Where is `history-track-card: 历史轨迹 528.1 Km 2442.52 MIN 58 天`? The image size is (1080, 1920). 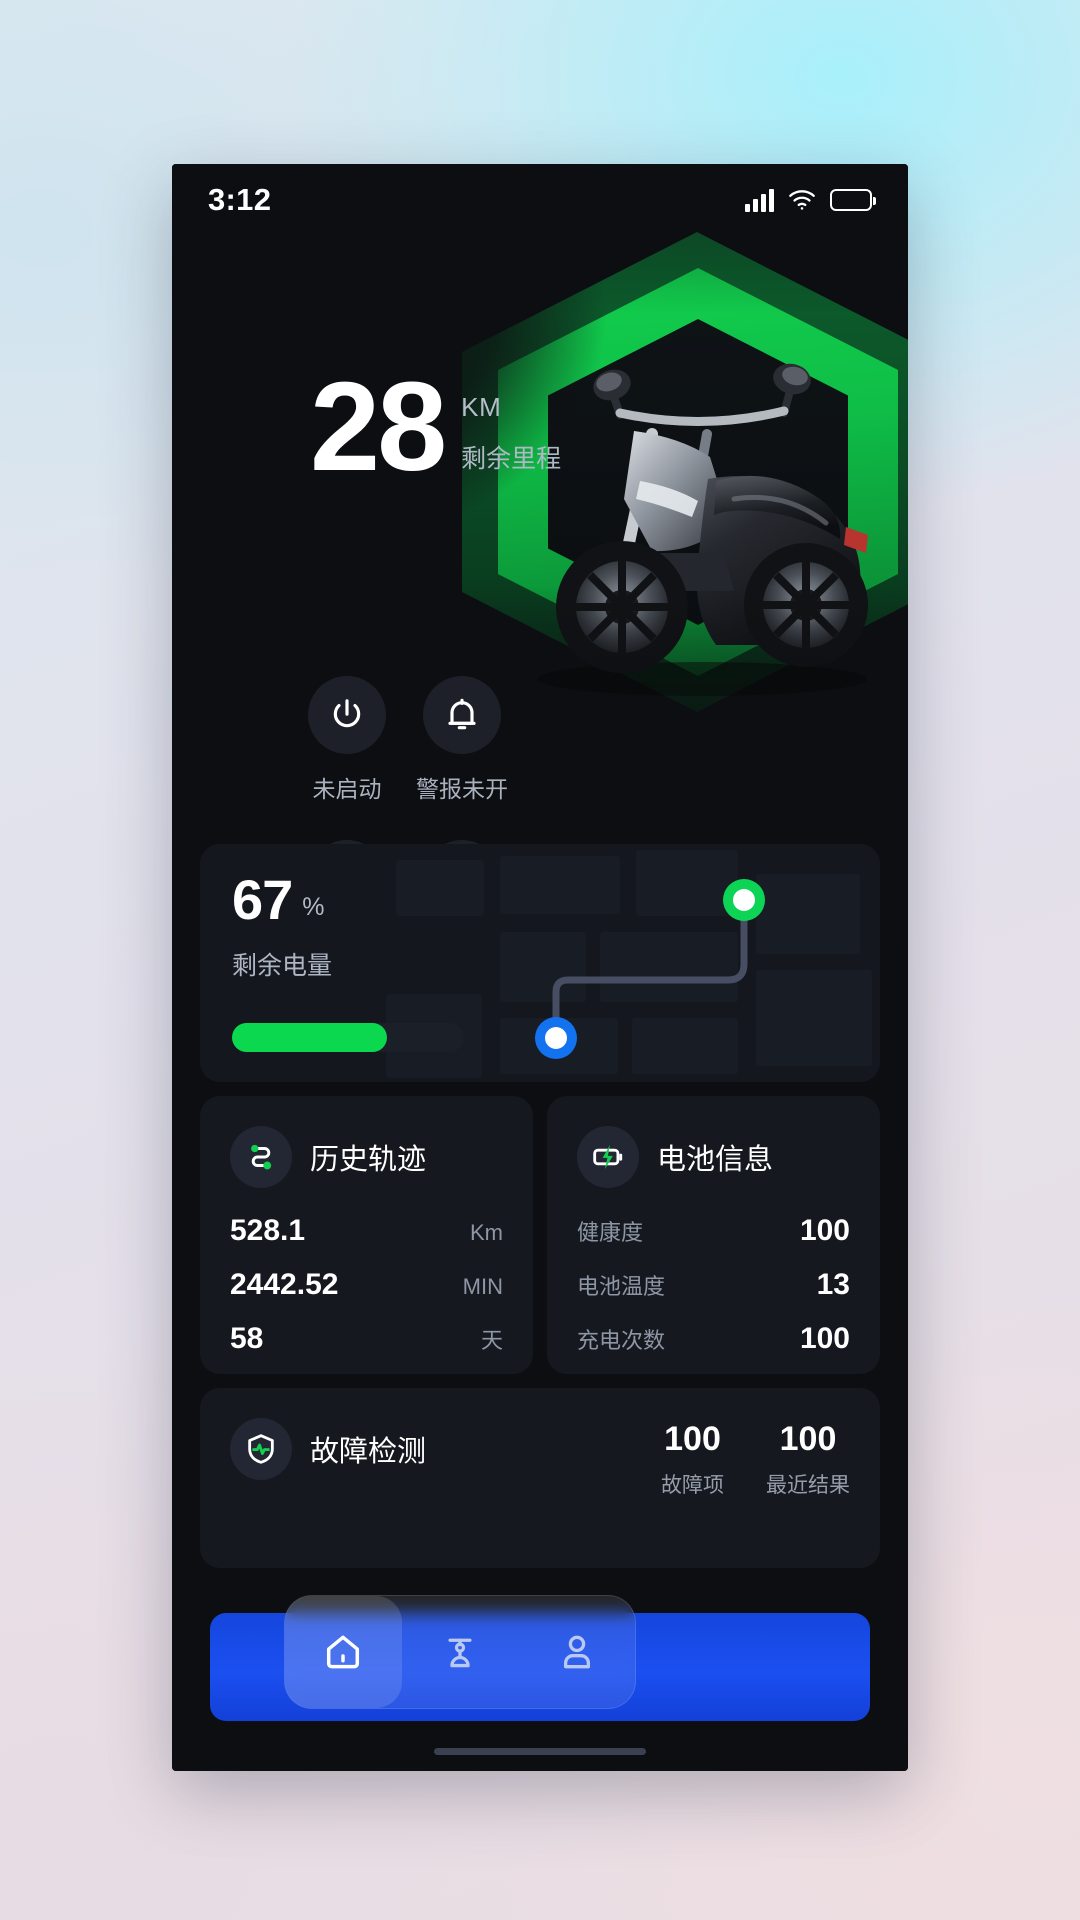 history-track-card: 历史轨迹 528.1 Km 2442.52 MIN 58 天 is located at coordinates (366, 1235).